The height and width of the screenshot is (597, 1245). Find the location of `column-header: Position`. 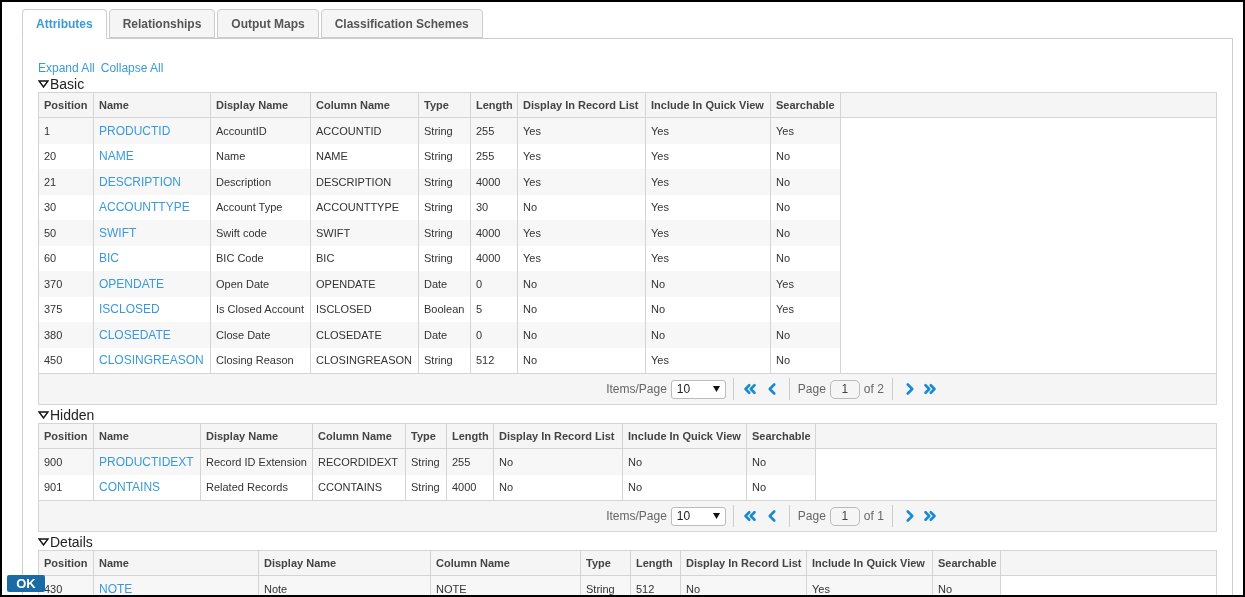

column-header: Position is located at coordinates (66, 436).